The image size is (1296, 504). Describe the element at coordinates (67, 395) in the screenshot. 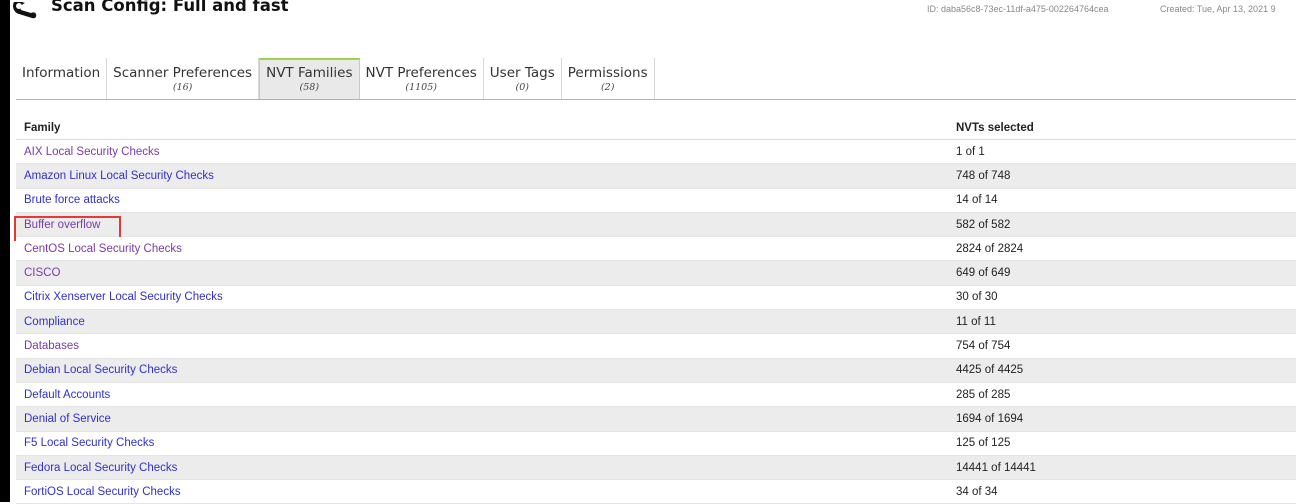

I see `family-link: Default Accounts` at that location.